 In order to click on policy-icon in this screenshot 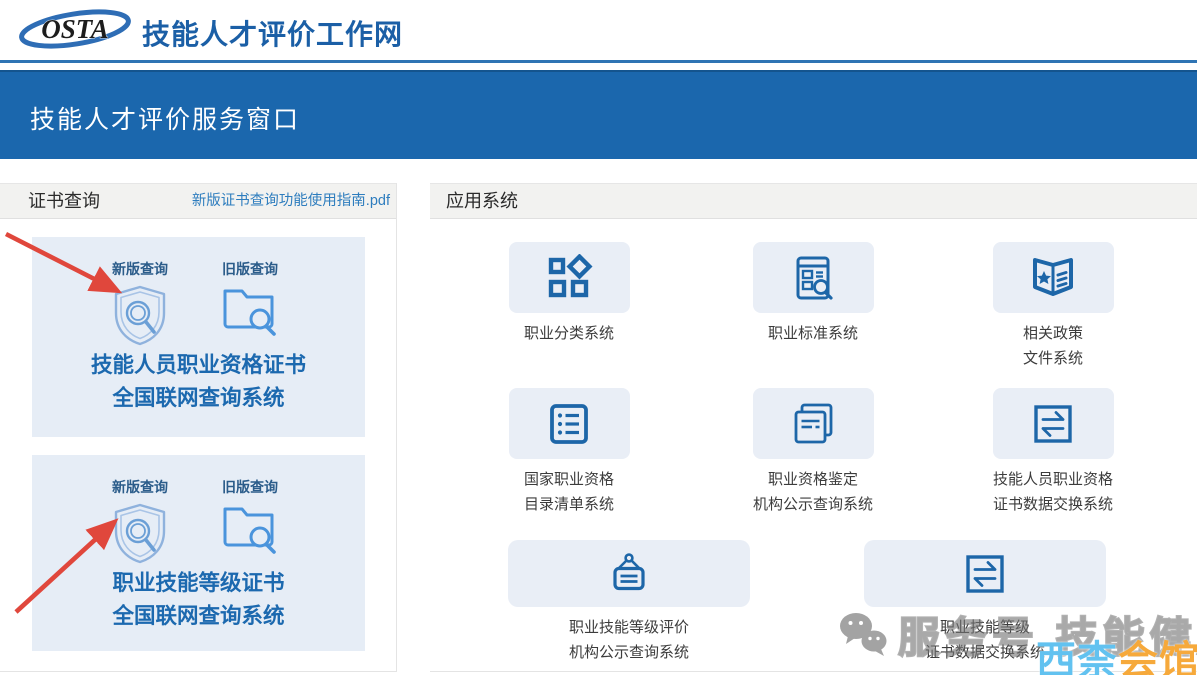, I will do `click(1053, 276)`.